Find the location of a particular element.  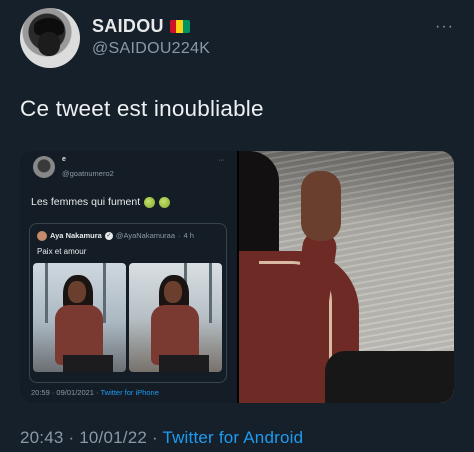

quoted-avatar is located at coordinates (42, 236).